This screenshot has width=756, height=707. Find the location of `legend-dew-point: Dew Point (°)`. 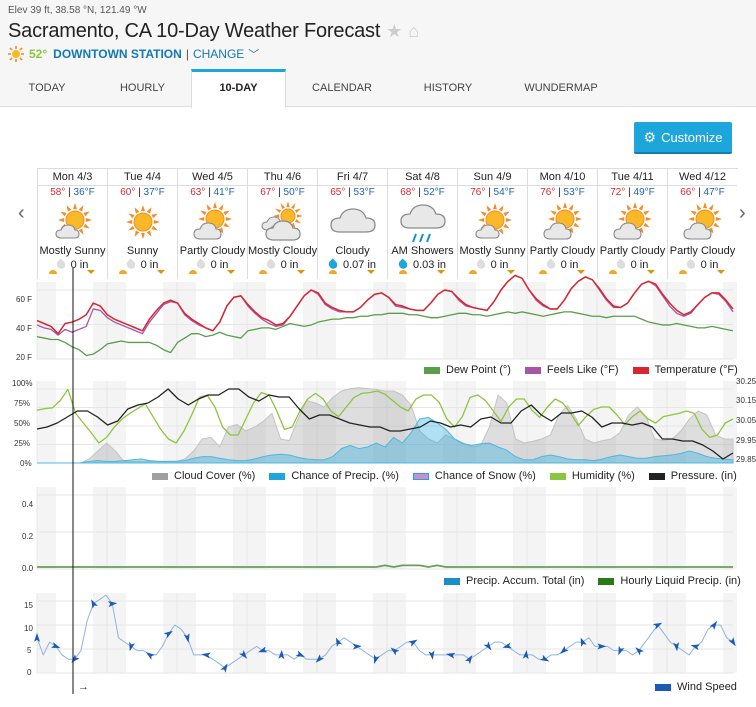

legend-dew-point: Dew Point (°) is located at coordinates (467, 370).